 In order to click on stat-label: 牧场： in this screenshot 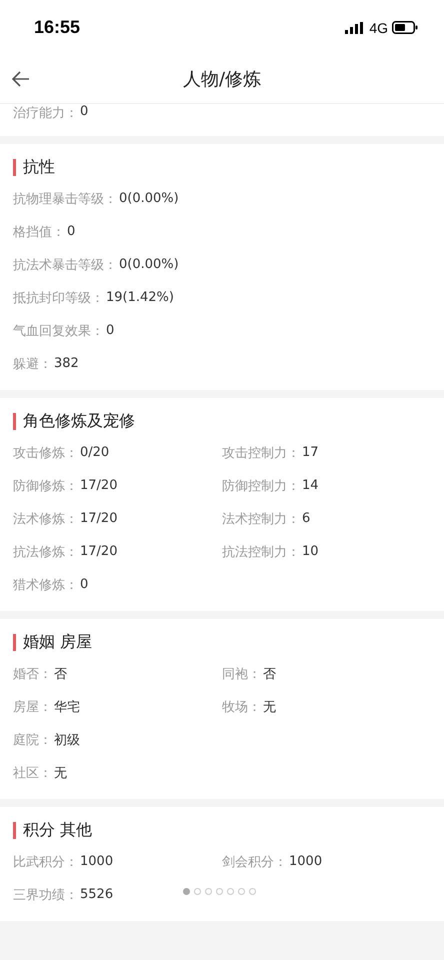, I will do `click(241, 707)`.